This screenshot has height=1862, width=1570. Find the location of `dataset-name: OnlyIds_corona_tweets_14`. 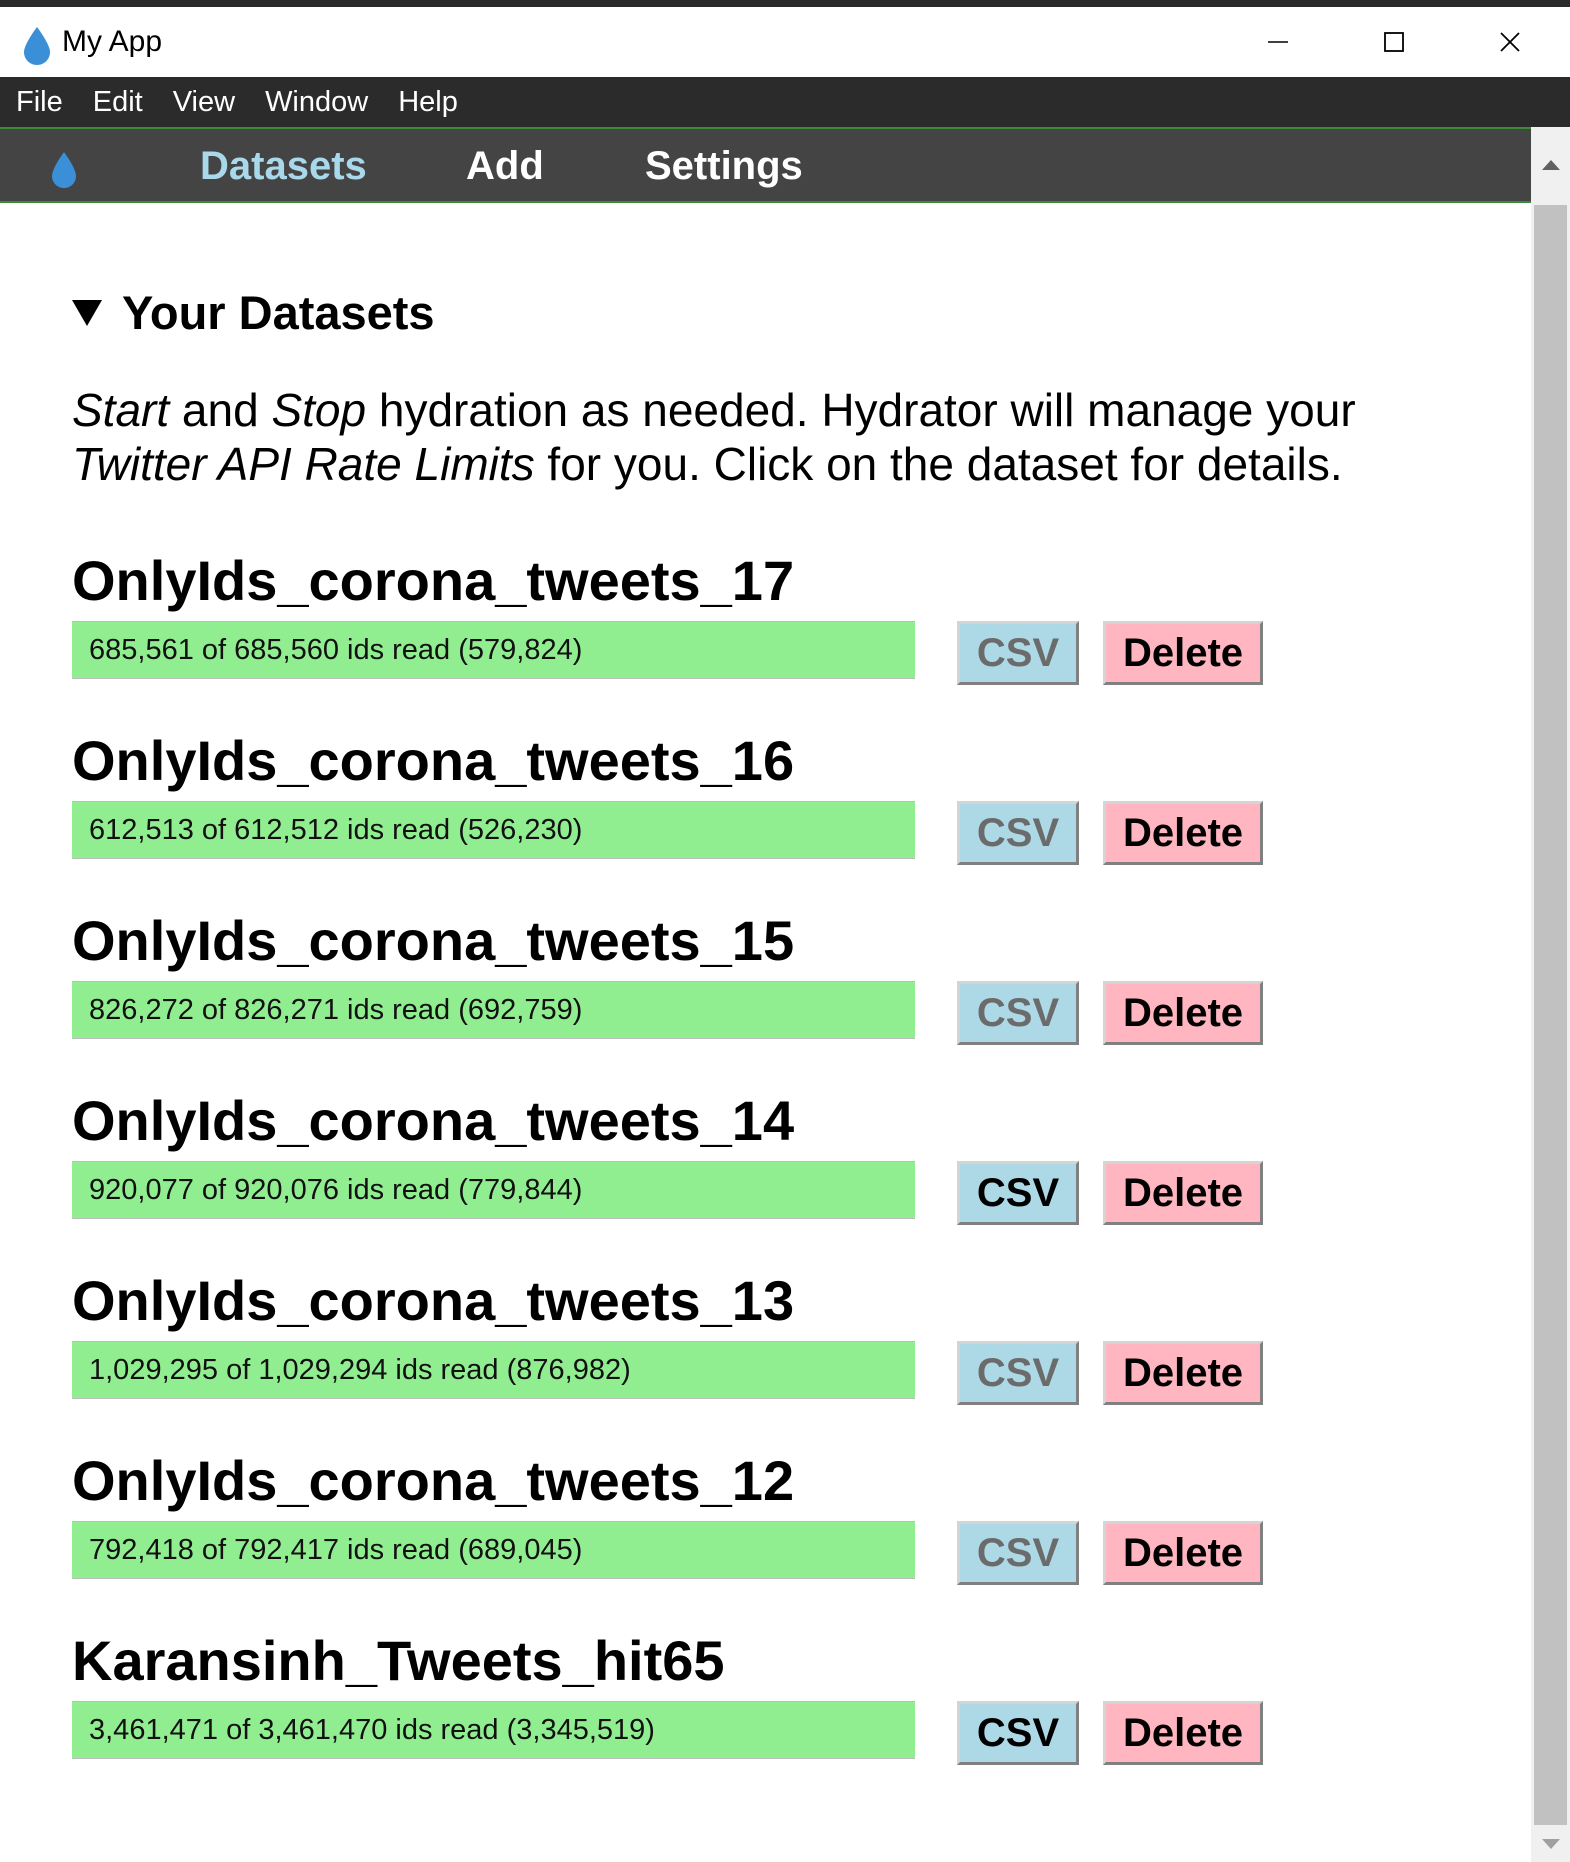

dataset-name: OnlyIds_corona_tweets_14 is located at coordinates (433, 1121).